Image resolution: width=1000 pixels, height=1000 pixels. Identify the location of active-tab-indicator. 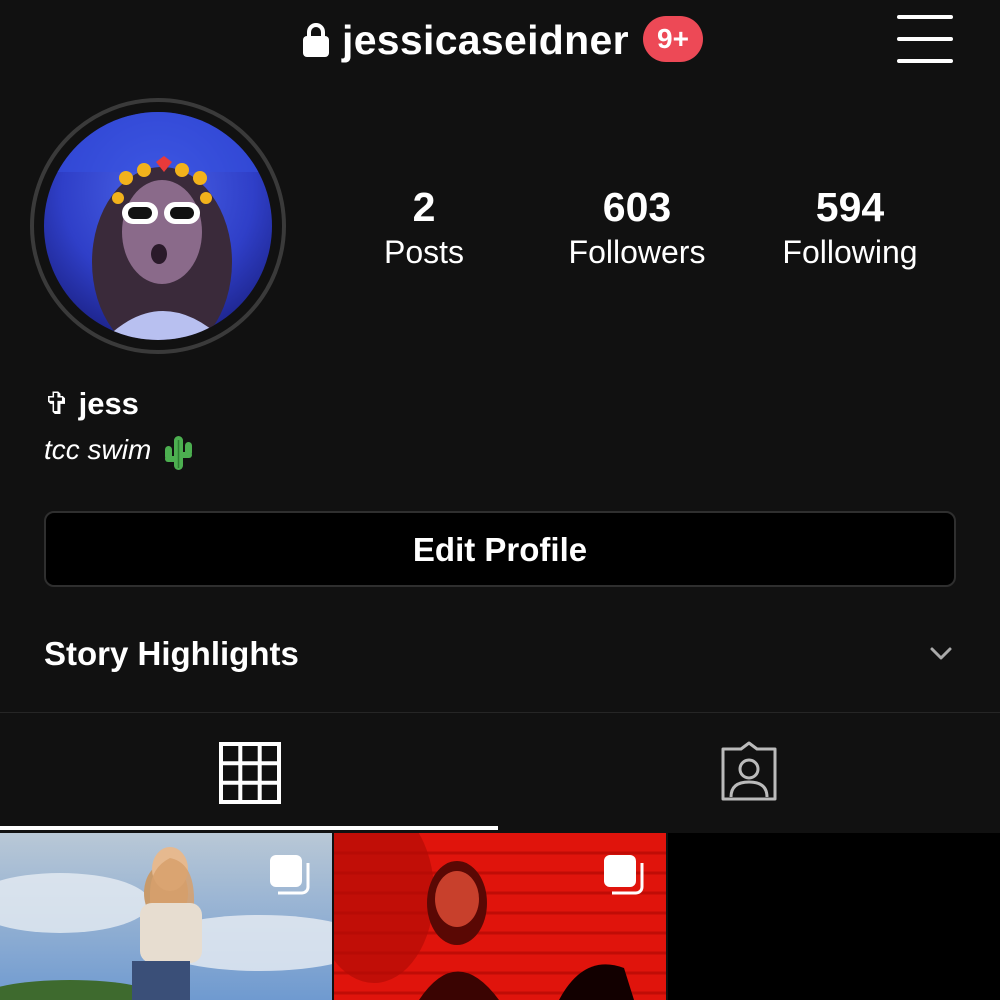
(249, 828).